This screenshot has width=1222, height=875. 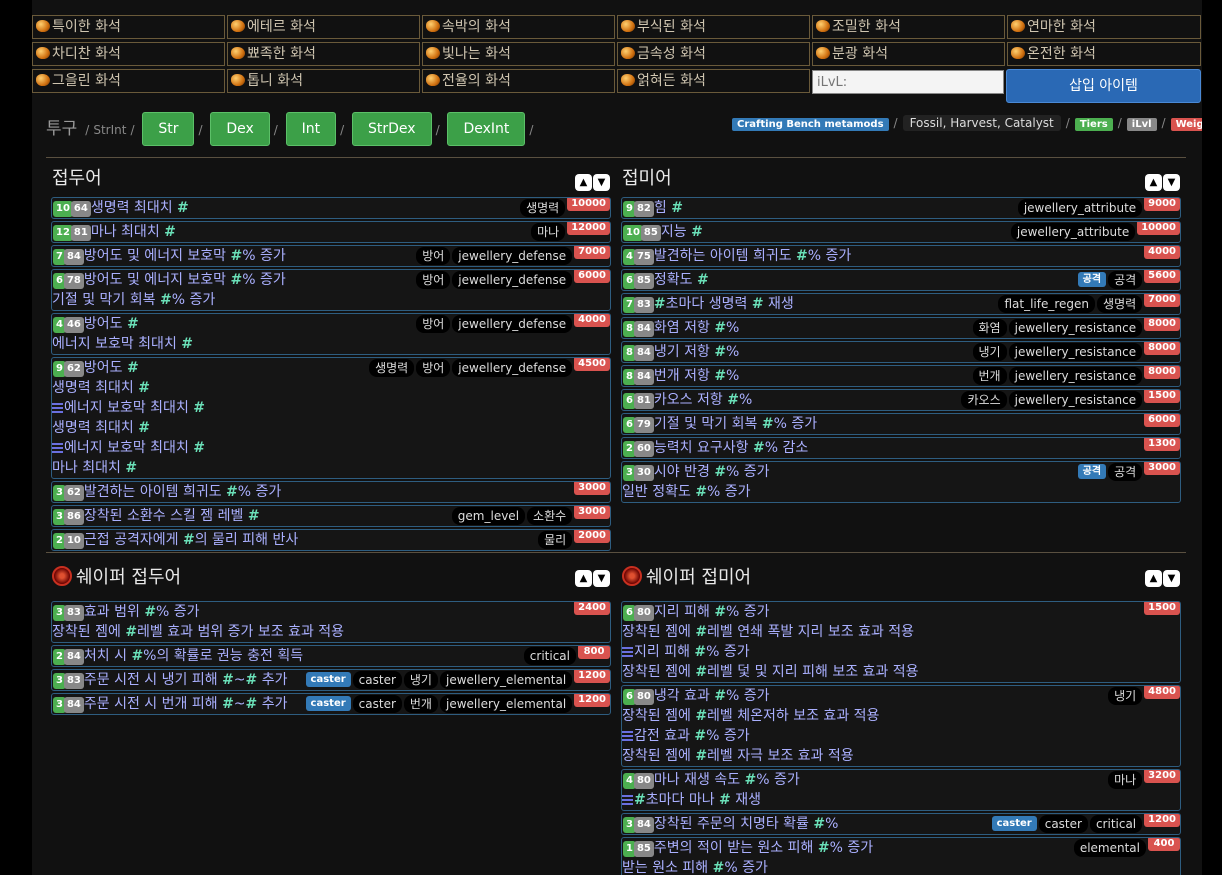 What do you see at coordinates (1141, 124) in the screenshot?
I see `legend-ilvl-badge: iLvl` at bounding box center [1141, 124].